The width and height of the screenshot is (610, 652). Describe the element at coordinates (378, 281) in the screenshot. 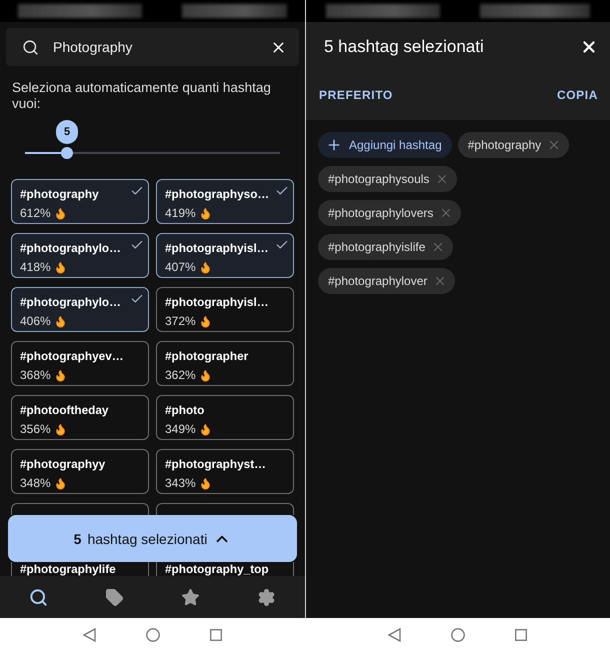

I see `chip-label: #photographylover` at that location.